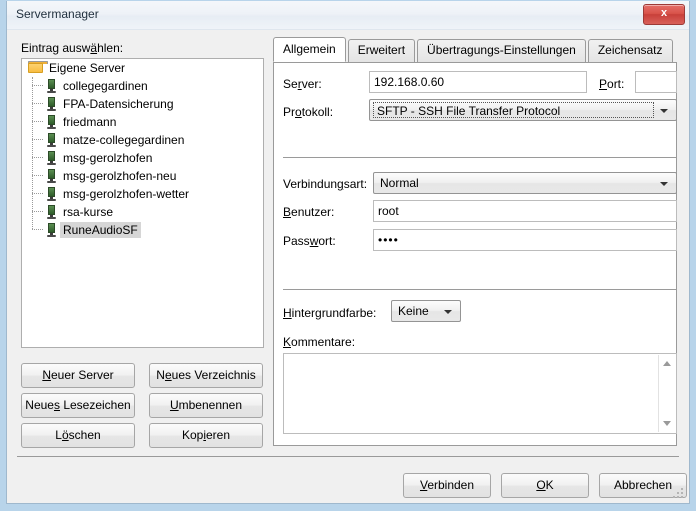  What do you see at coordinates (309, 212) in the screenshot?
I see `user-label: Benutzer:` at bounding box center [309, 212].